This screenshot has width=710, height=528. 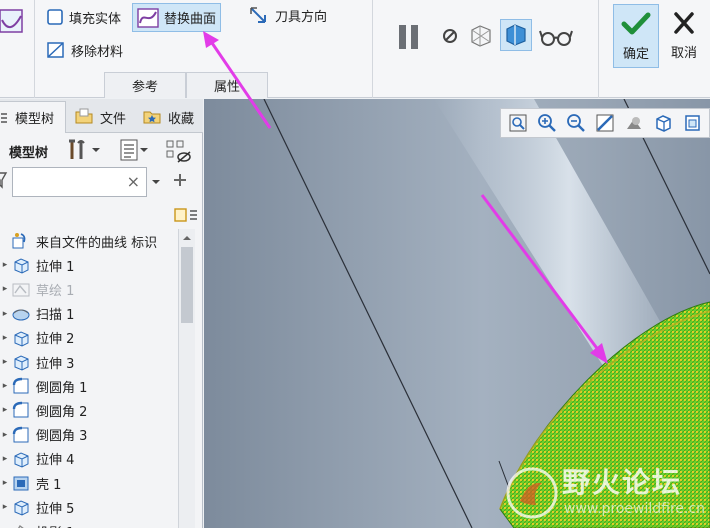 I want to click on tree-item-label: 草绘 1, so click(x=55, y=291).